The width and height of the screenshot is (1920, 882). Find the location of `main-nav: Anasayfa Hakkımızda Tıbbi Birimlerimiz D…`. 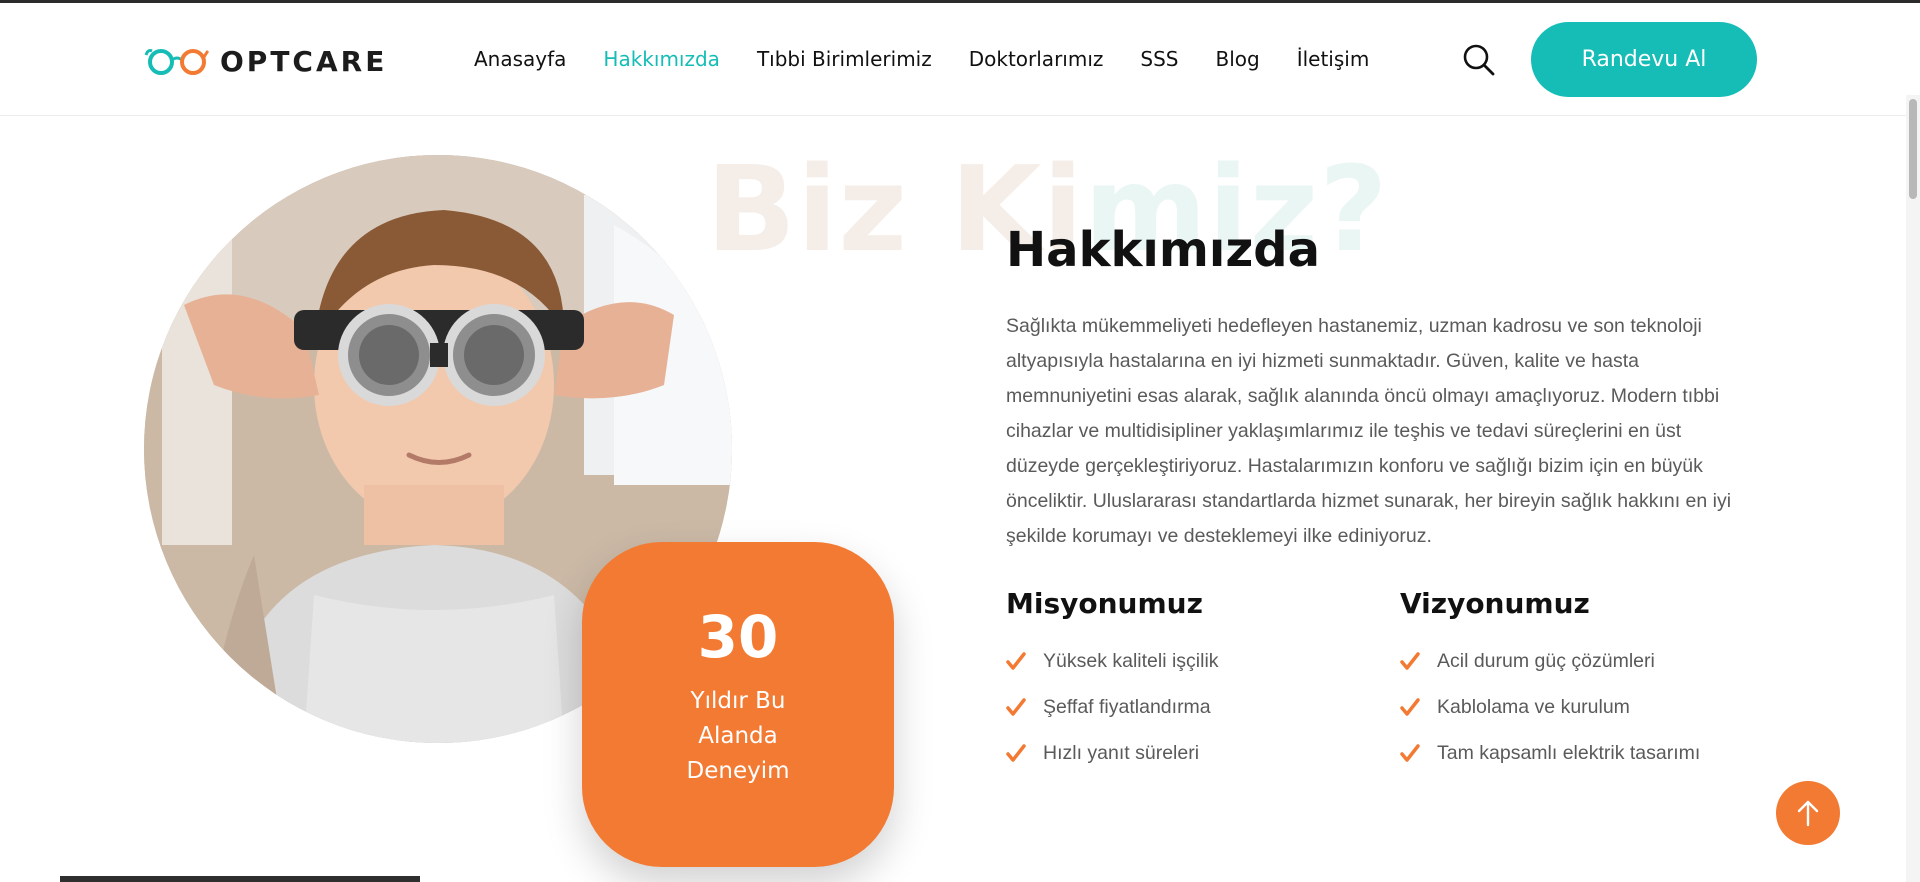

main-nav: Anasayfa Hakkımızda Tıbbi Birimlerimiz D… is located at coordinates (940, 59).